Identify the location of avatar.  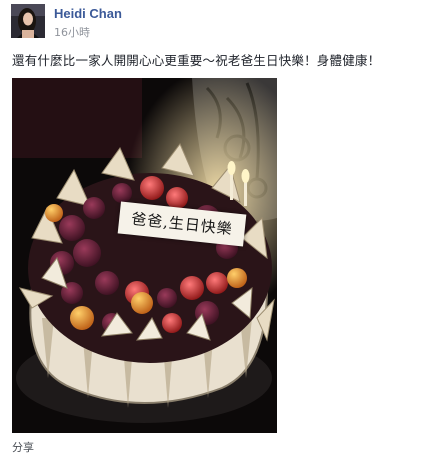
(28, 21).